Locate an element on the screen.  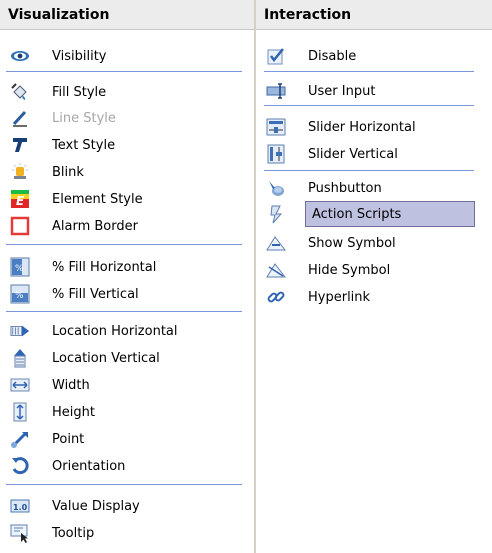
interaction-item-hide-symbol: Hide Symbol is located at coordinates (374, 270).